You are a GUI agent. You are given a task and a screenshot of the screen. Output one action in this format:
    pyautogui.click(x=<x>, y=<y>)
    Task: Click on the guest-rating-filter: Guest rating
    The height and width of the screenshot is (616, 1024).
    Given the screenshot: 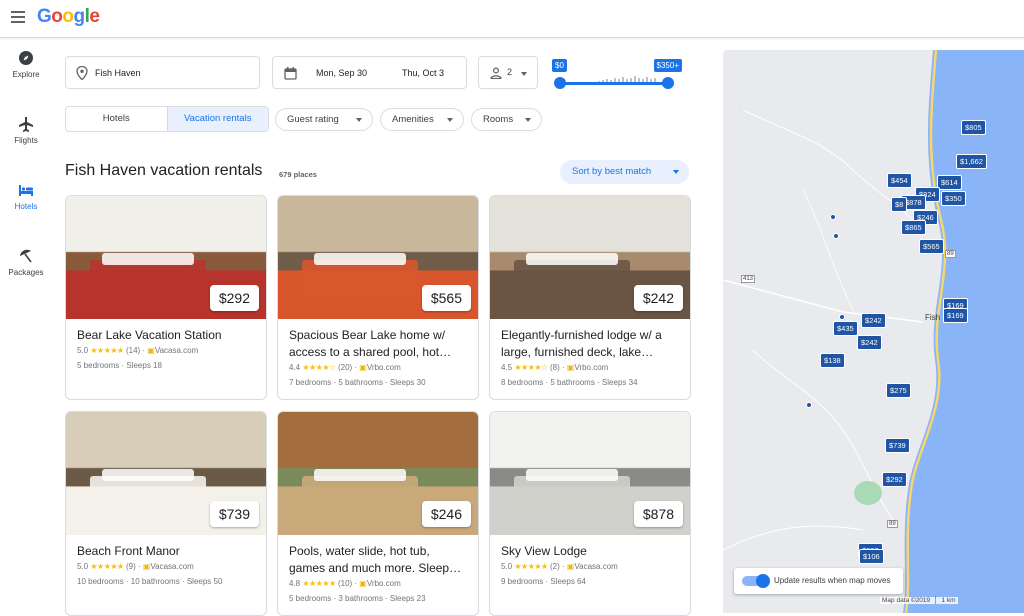 What is the action you would take?
    pyautogui.click(x=324, y=119)
    